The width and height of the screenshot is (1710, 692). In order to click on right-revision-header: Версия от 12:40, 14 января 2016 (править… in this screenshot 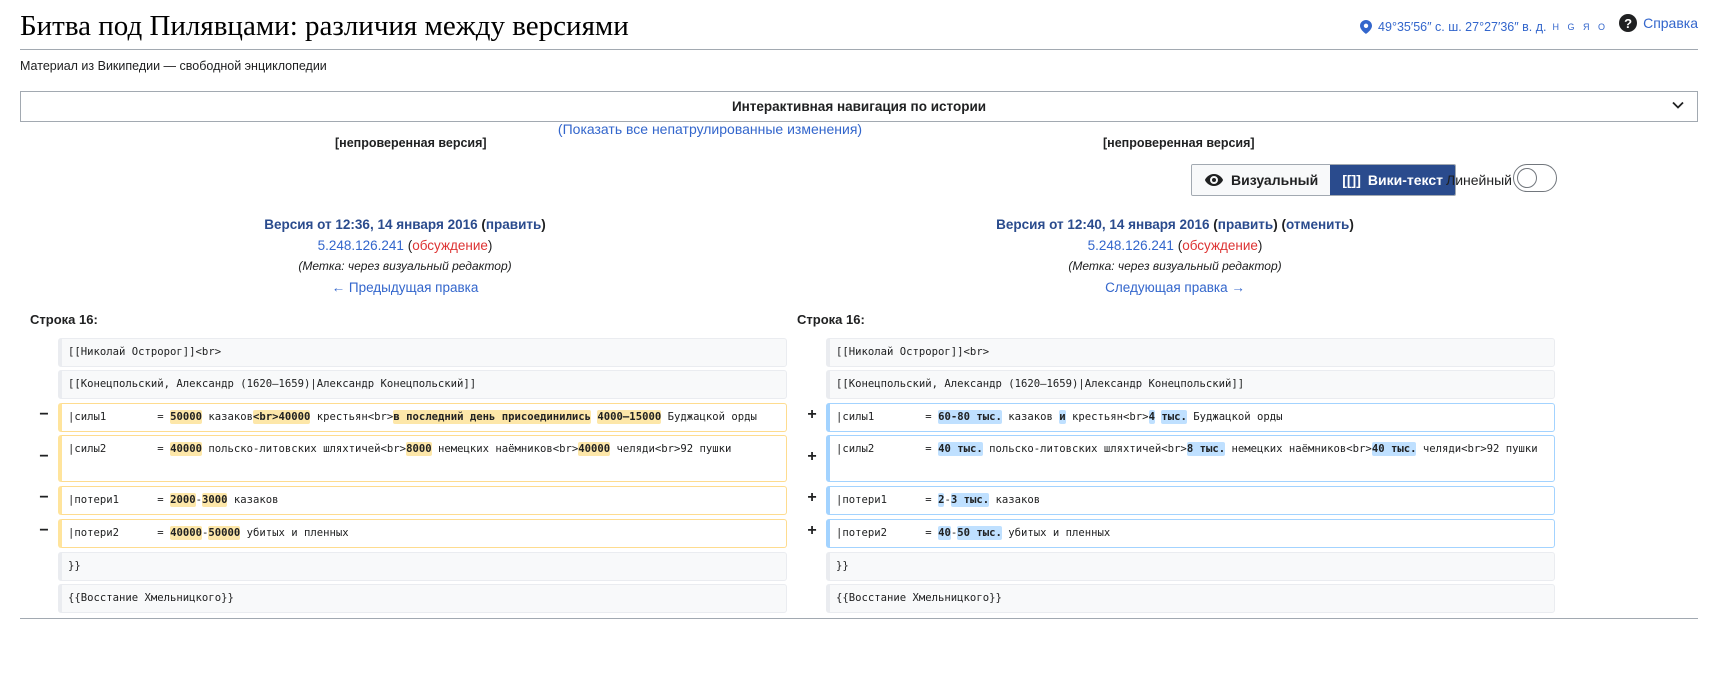, I will do `click(1175, 256)`.